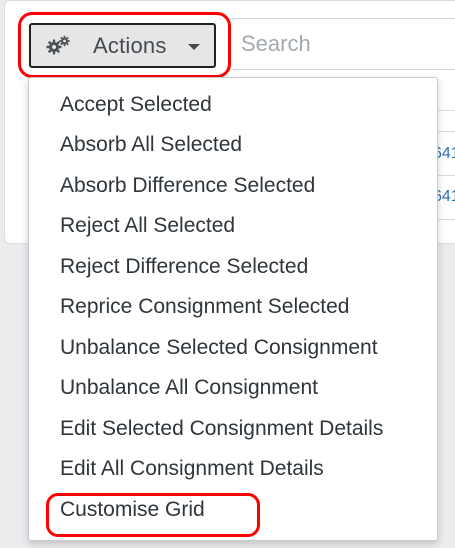  Describe the element at coordinates (187, 186) in the screenshot. I see `menu-item-absorb-difference-selected: Absorb Difference Selected` at that location.